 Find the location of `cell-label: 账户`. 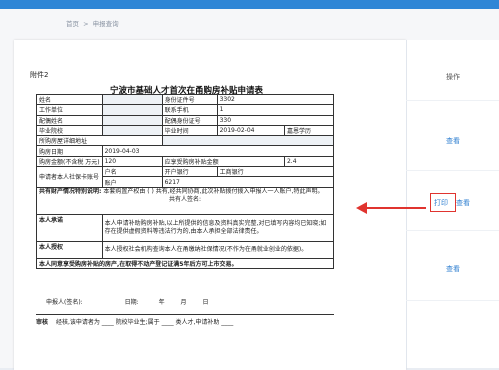

cell-label: 账户 is located at coordinates (132, 182).